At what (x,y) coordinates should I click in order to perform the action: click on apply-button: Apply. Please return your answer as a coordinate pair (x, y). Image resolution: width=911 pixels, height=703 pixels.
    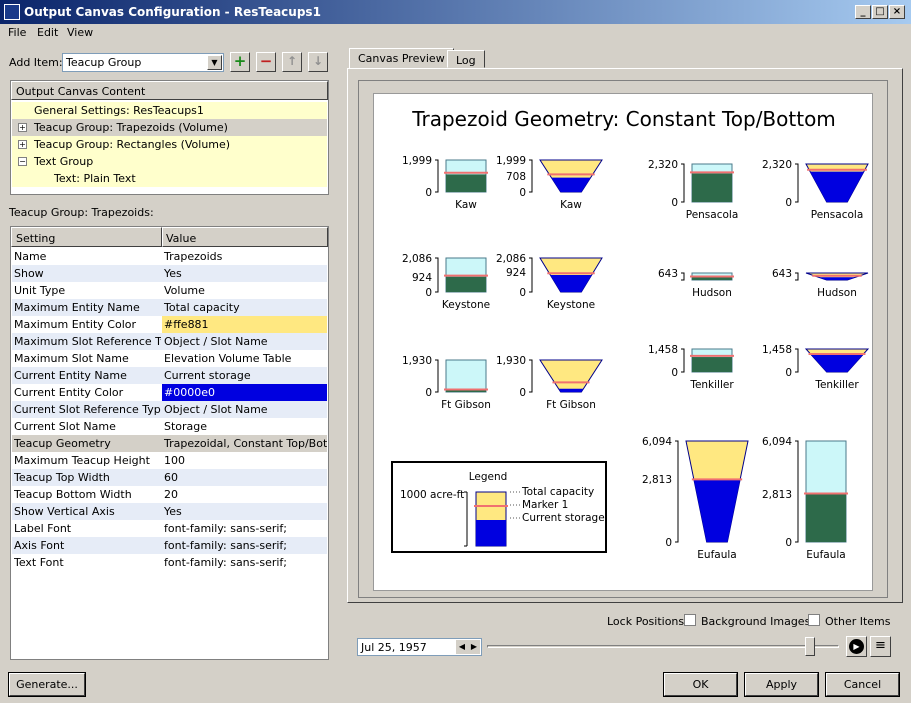
    Looking at the image, I should click on (781, 684).